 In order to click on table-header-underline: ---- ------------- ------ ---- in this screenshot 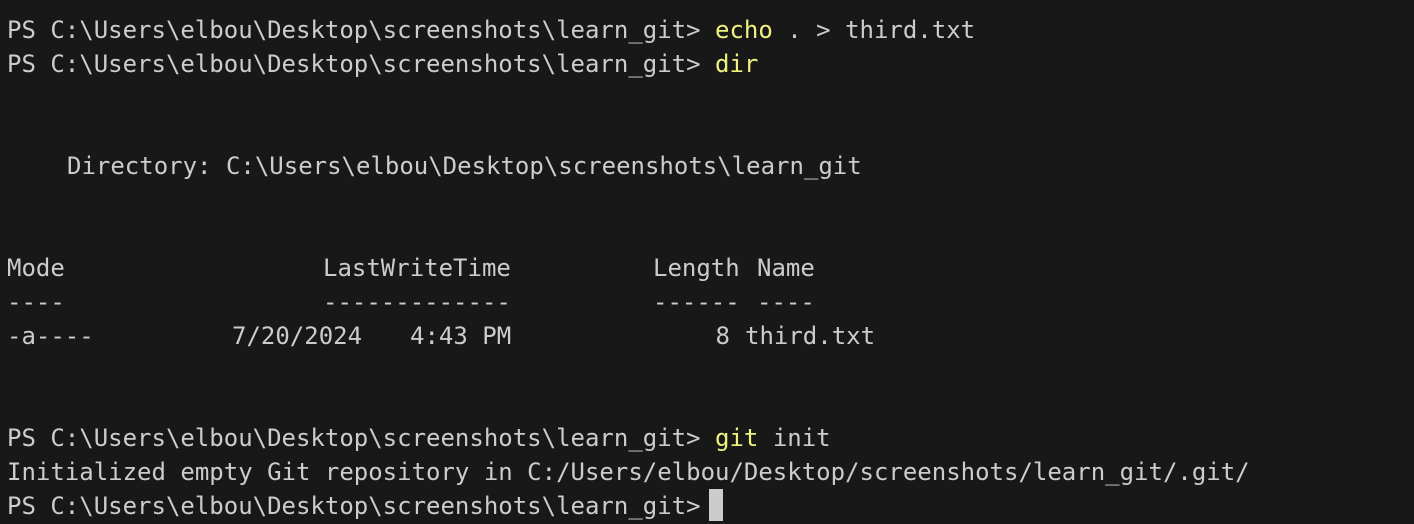, I will do `click(710, 302)`.